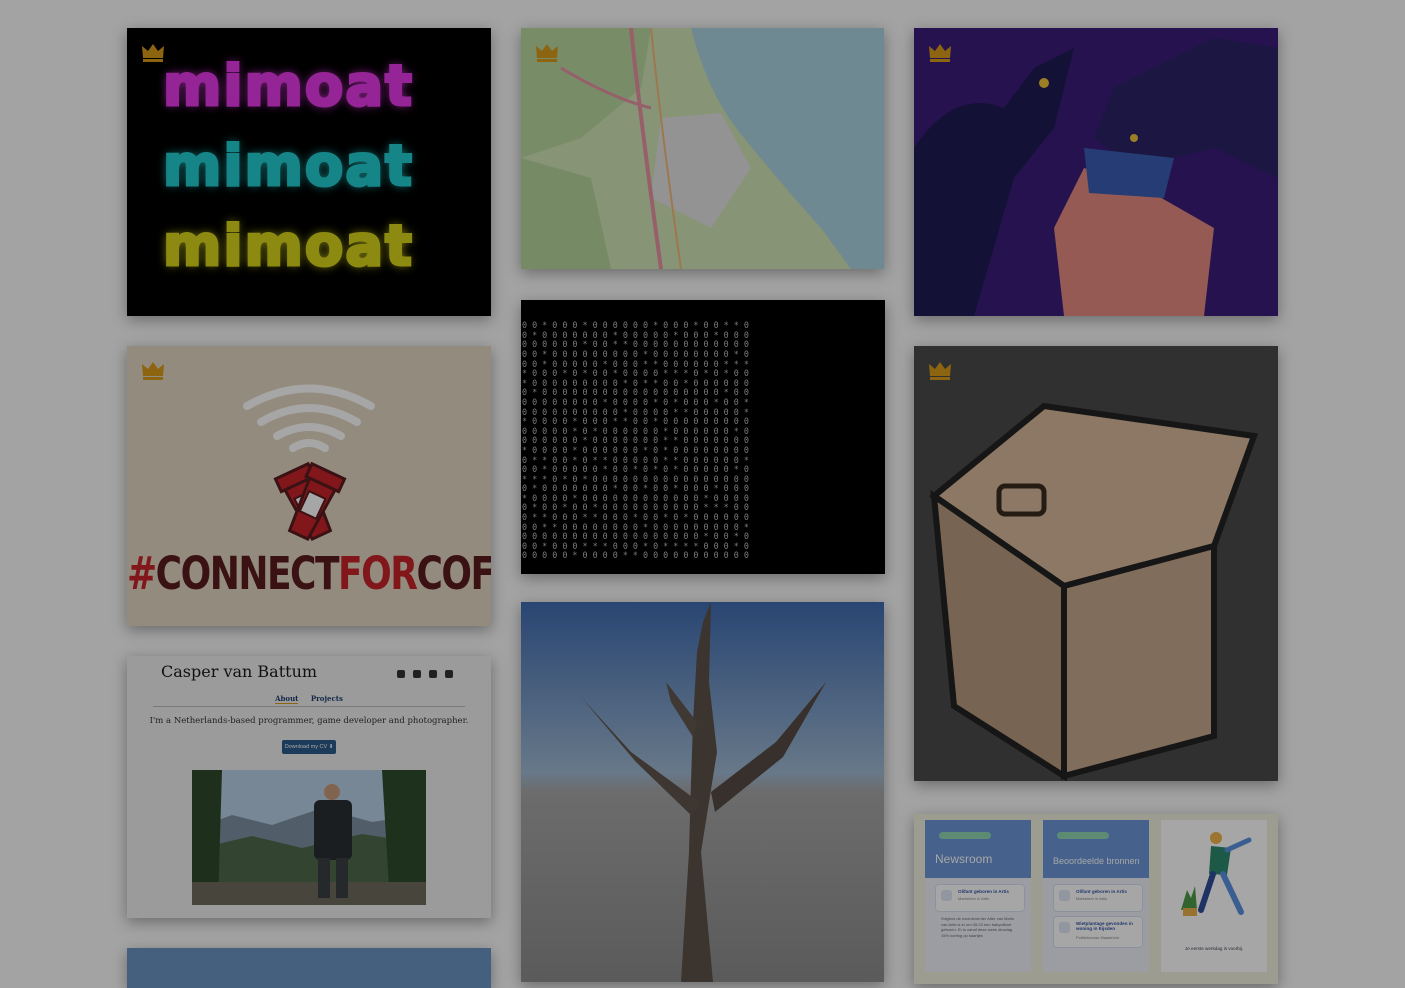 The width and height of the screenshot is (1405, 988). I want to click on hiker-photo, so click(309, 837).